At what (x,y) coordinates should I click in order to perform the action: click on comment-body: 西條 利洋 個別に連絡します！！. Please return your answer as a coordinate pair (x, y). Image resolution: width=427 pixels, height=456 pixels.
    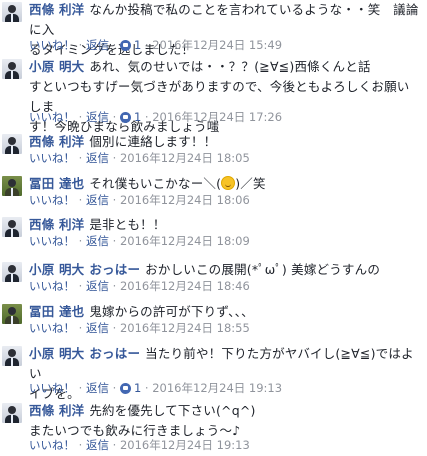
    Looking at the image, I should click on (225, 142).